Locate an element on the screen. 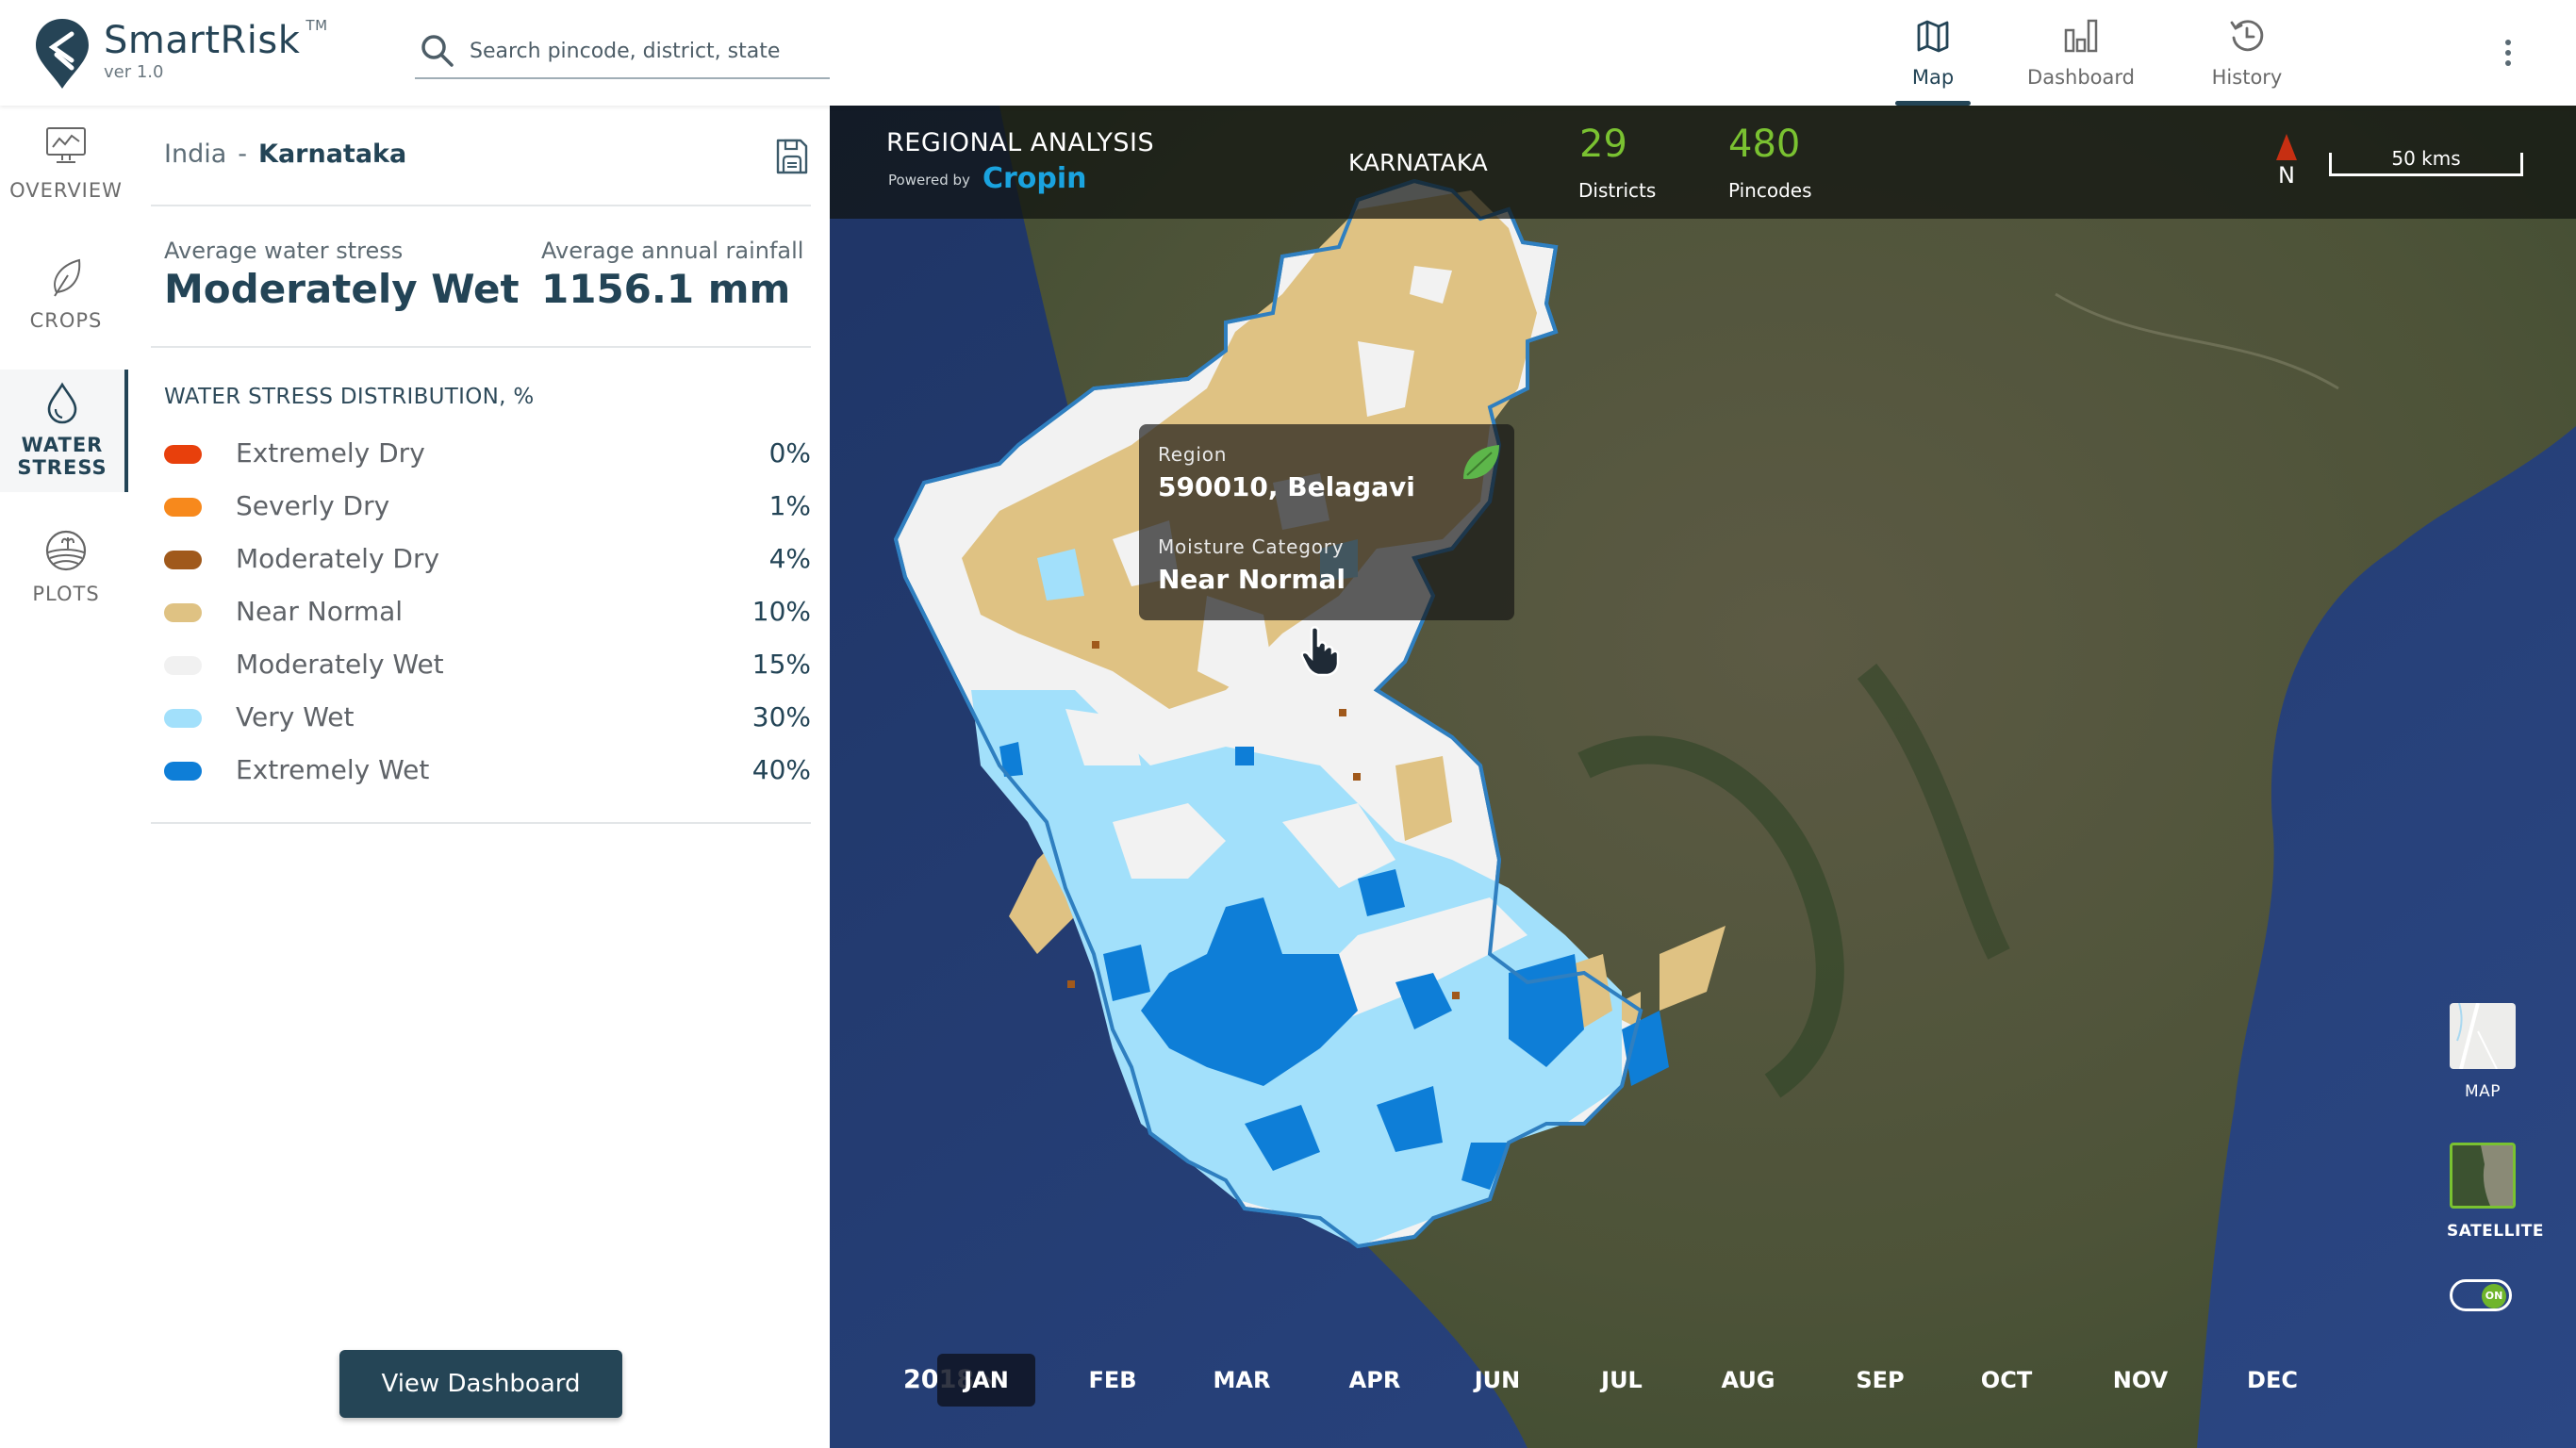  breadcrumb-state: Karnataka is located at coordinates (332, 154).